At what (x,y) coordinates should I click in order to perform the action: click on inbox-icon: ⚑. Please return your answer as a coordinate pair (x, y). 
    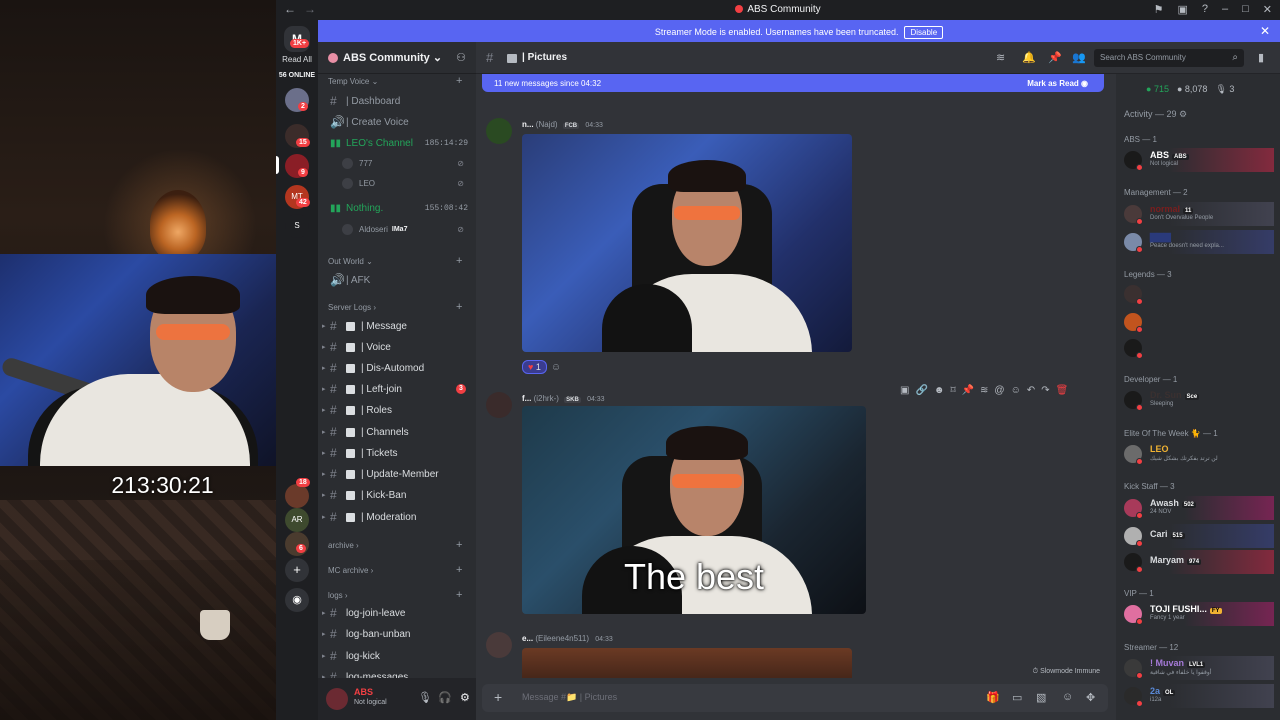
    Looking at the image, I should click on (1159, 9).